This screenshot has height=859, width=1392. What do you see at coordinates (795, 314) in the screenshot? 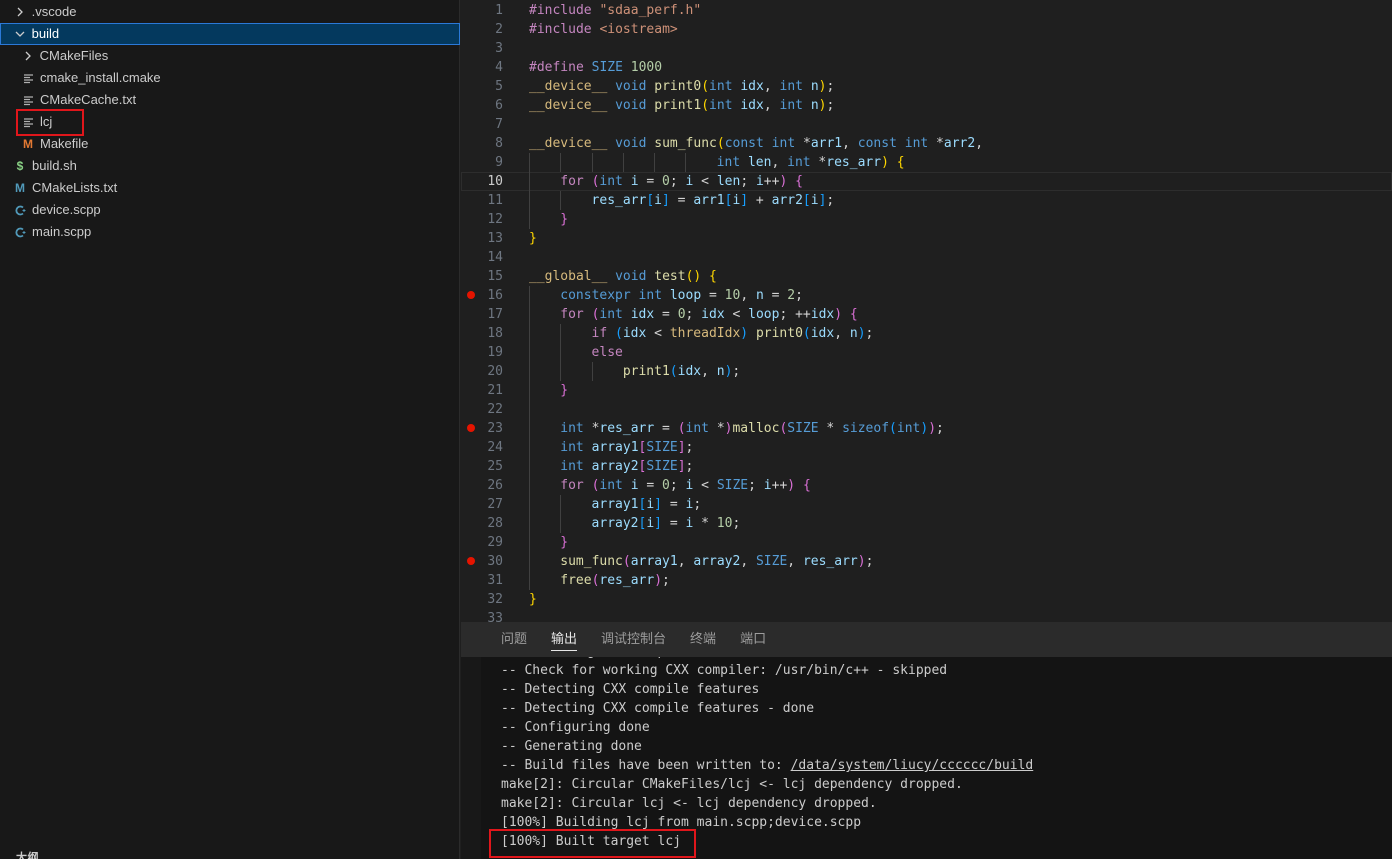
I see `code-token: ; ++` at bounding box center [795, 314].